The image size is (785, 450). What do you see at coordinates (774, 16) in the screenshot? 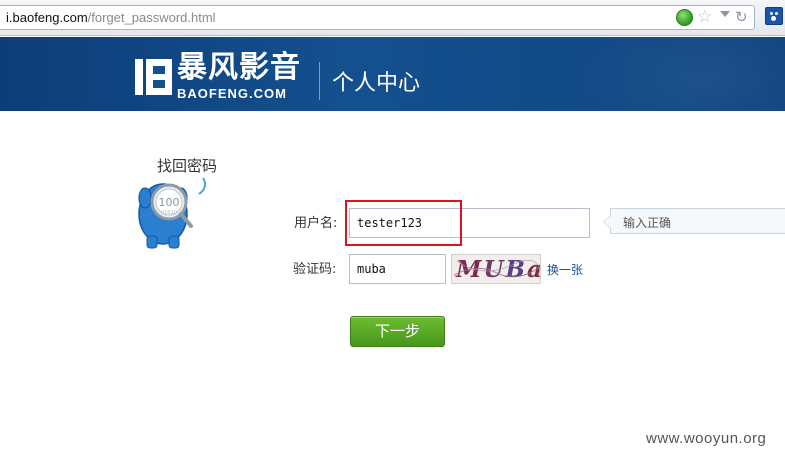
I see `extension-icon` at bounding box center [774, 16].